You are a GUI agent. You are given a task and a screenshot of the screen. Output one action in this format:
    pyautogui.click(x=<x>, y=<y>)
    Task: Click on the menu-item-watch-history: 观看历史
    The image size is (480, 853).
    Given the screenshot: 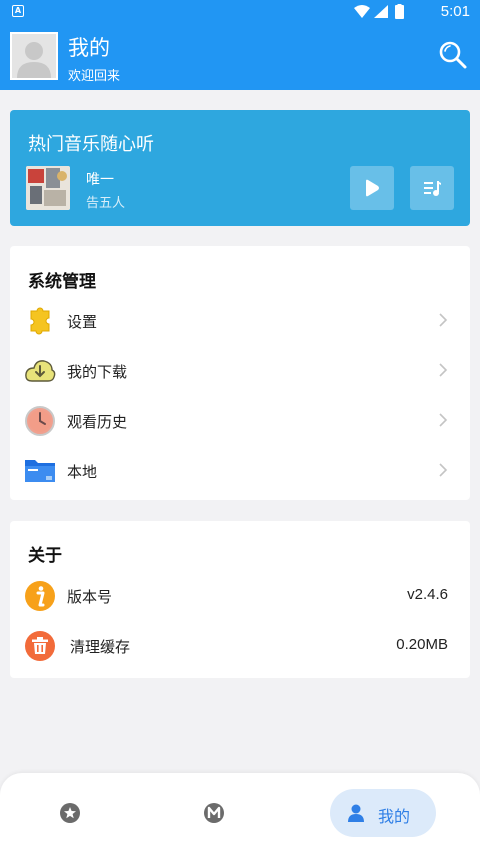 What is the action you would take?
    pyautogui.click(x=240, y=420)
    